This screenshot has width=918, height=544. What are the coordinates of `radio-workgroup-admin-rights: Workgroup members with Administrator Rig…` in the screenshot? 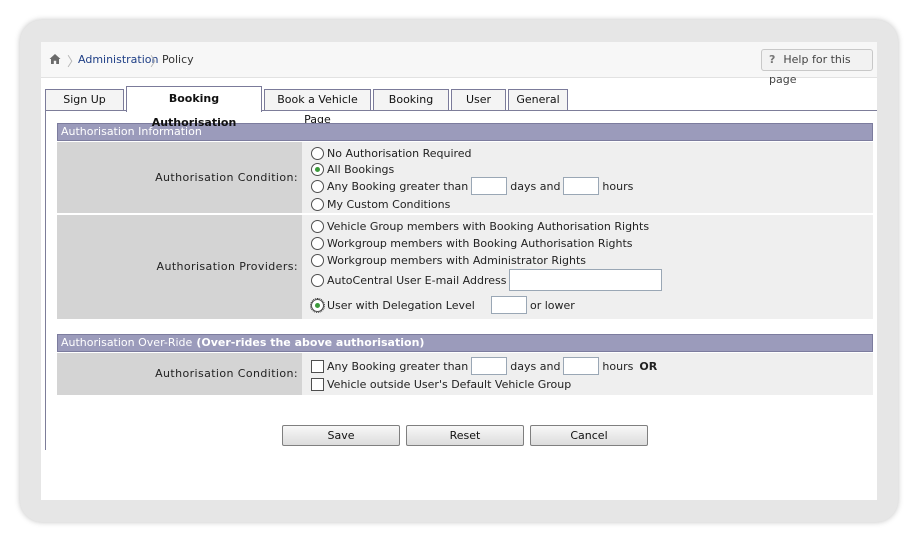 It's located at (448, 260).